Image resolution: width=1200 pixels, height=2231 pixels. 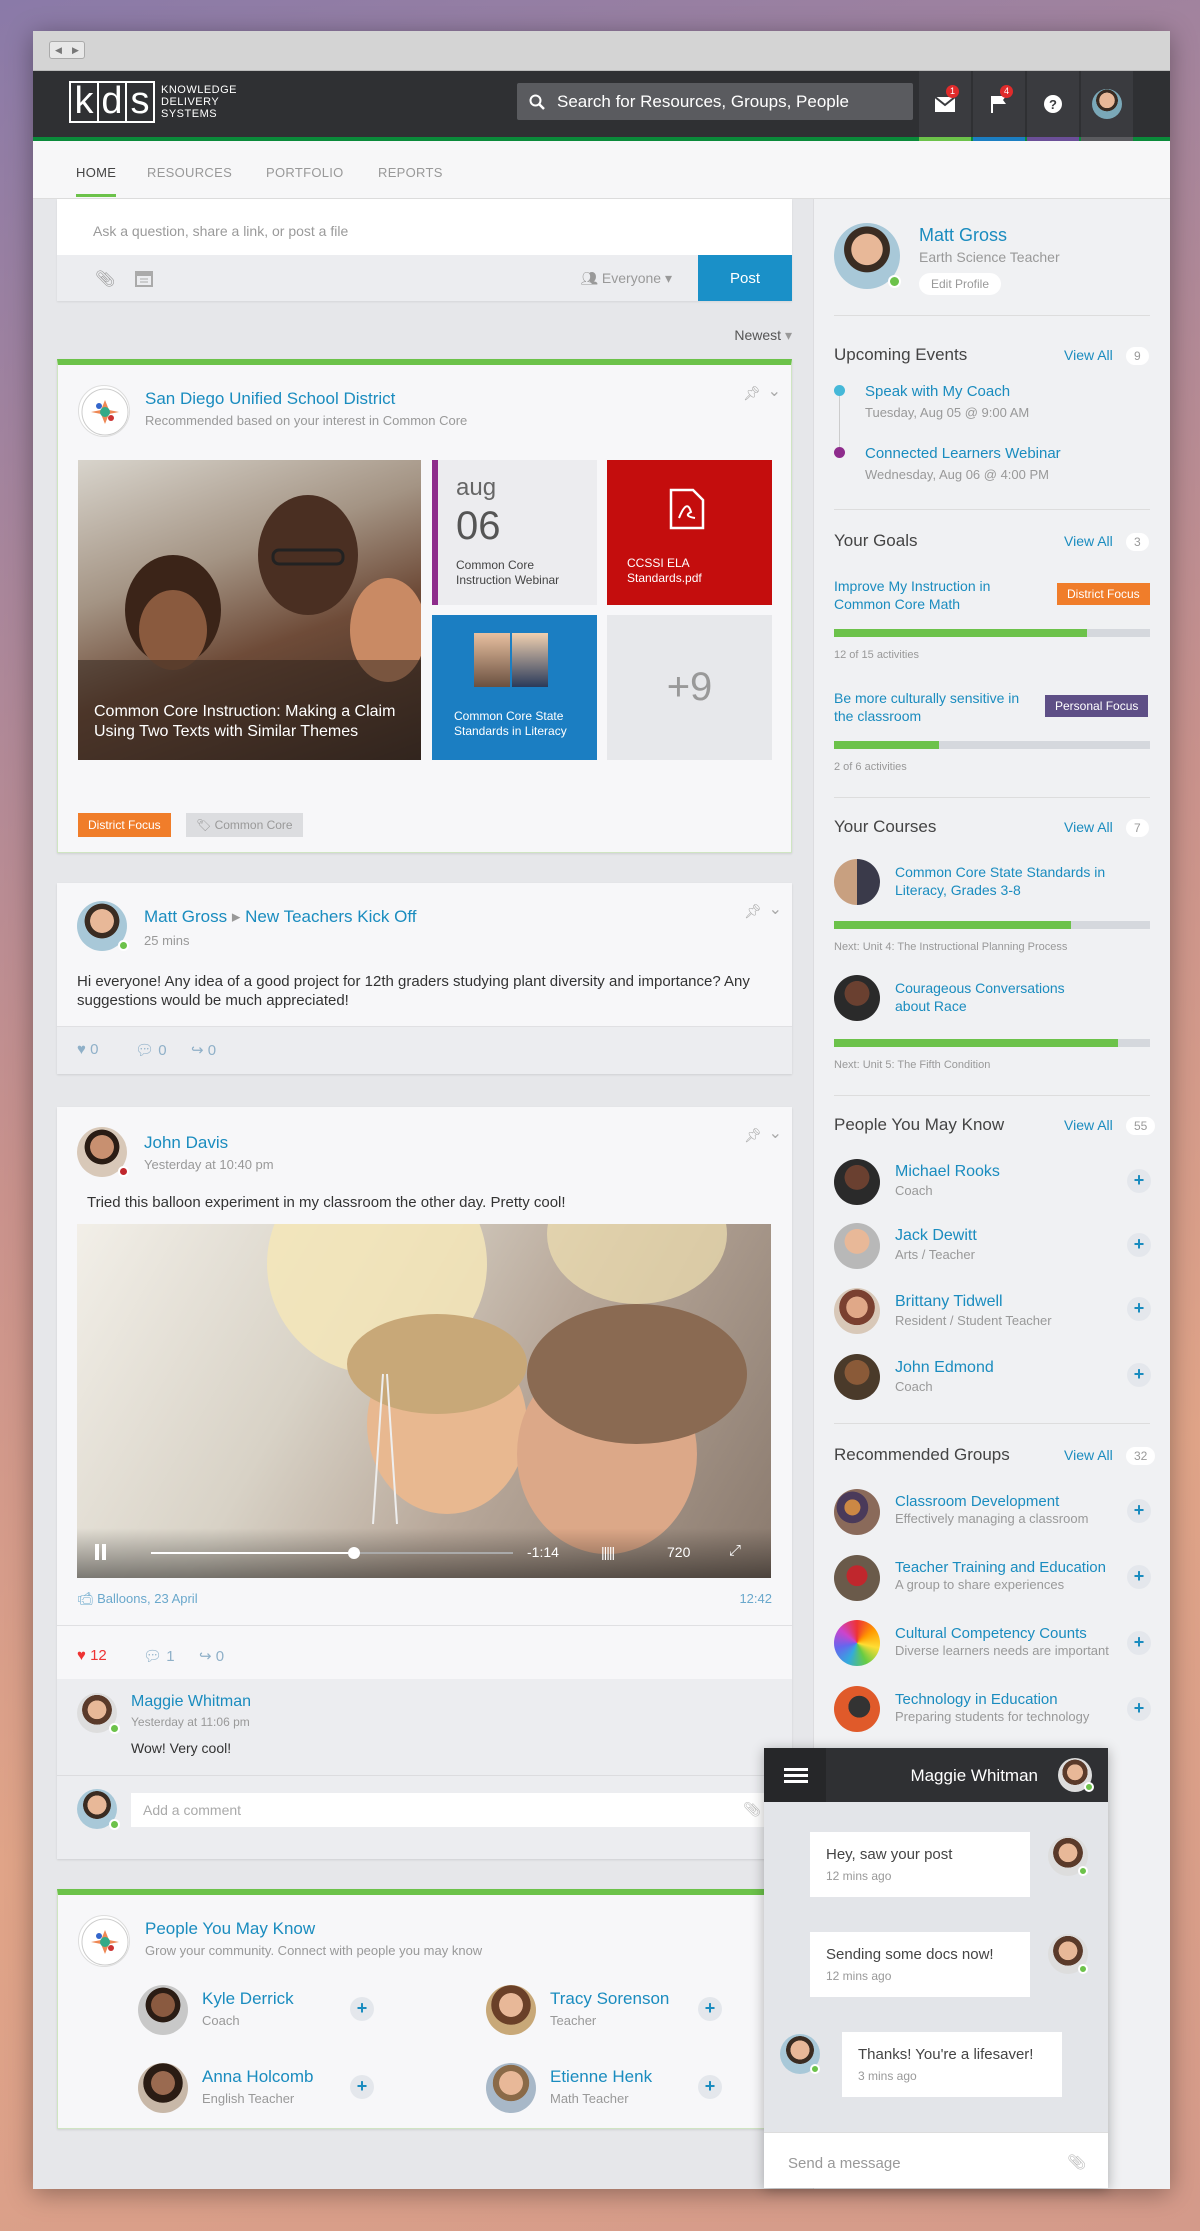 What do you see at coordinates (689, 687) in the screenshot?
I see `more-resources-tile: +9` at bounding box center [689, 687].